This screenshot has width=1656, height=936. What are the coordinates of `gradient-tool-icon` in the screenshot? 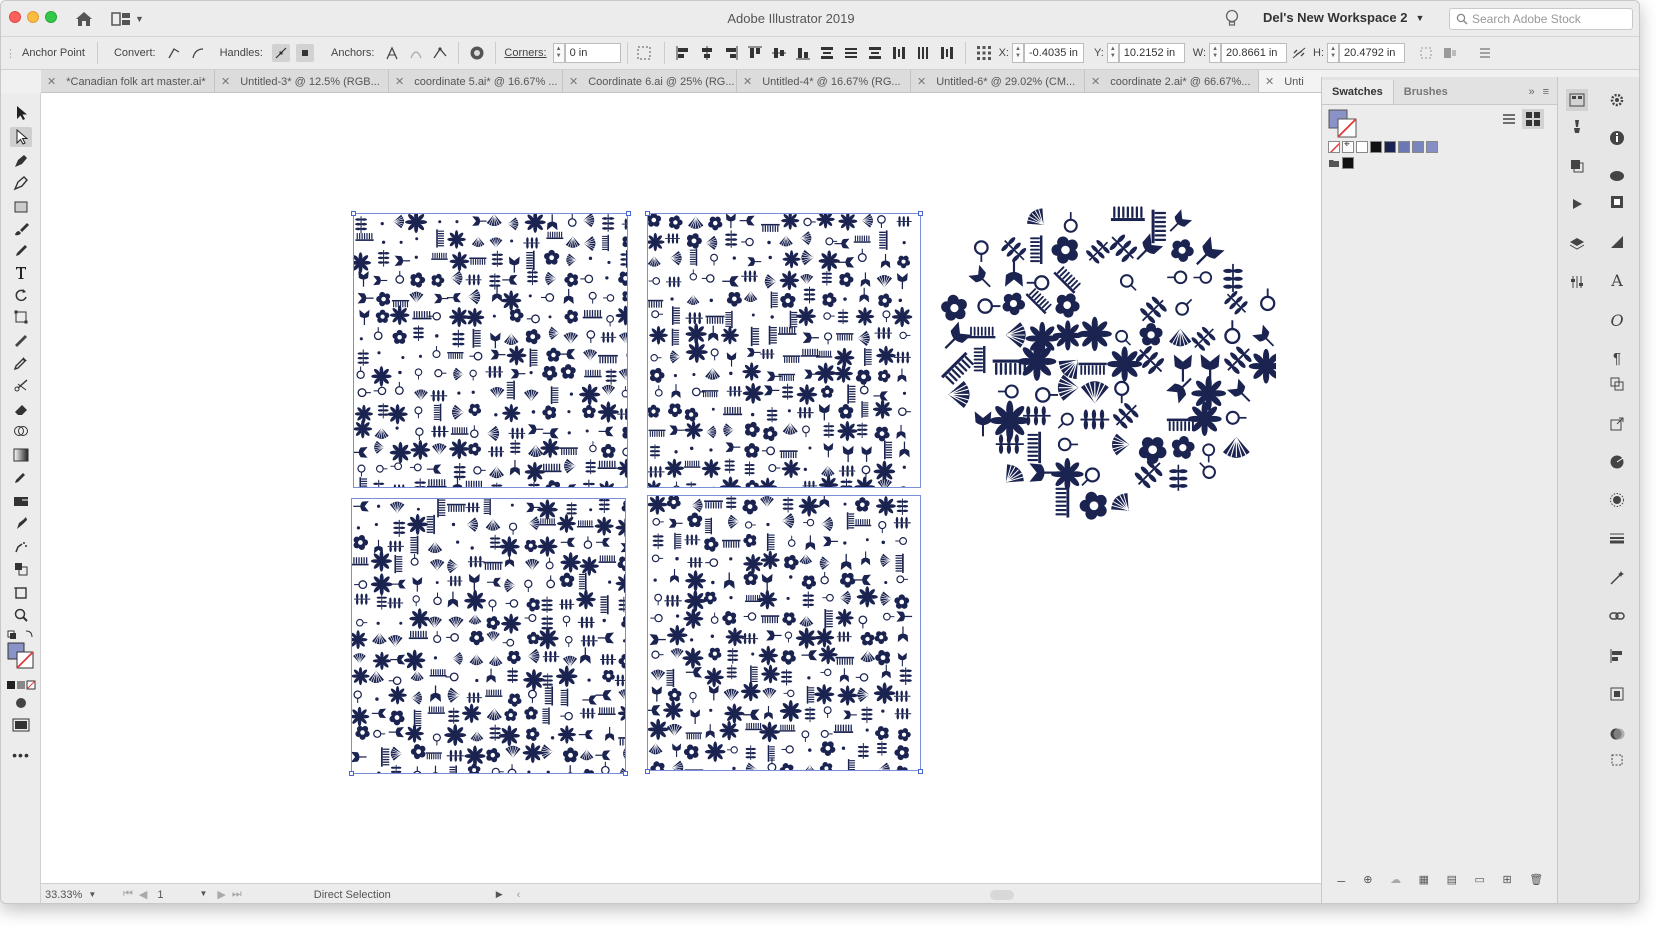 It's located at (21, 455).